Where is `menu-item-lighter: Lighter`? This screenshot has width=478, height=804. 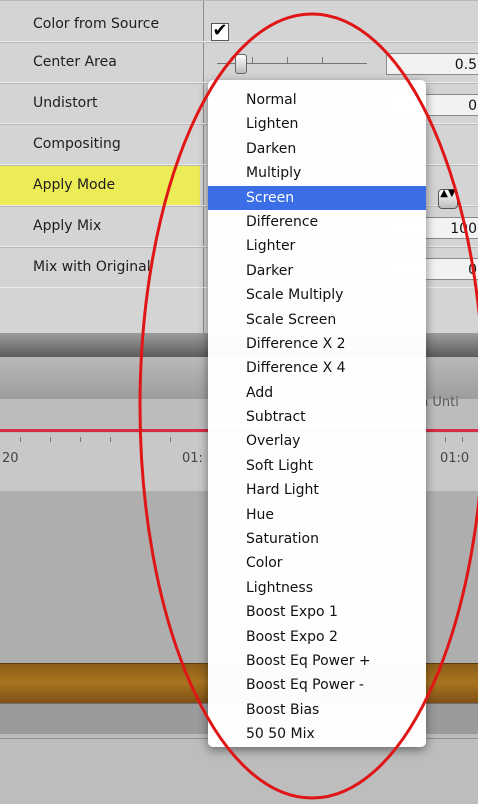 menu-item-lighter: Lighter is located at coordinates (317, 246).